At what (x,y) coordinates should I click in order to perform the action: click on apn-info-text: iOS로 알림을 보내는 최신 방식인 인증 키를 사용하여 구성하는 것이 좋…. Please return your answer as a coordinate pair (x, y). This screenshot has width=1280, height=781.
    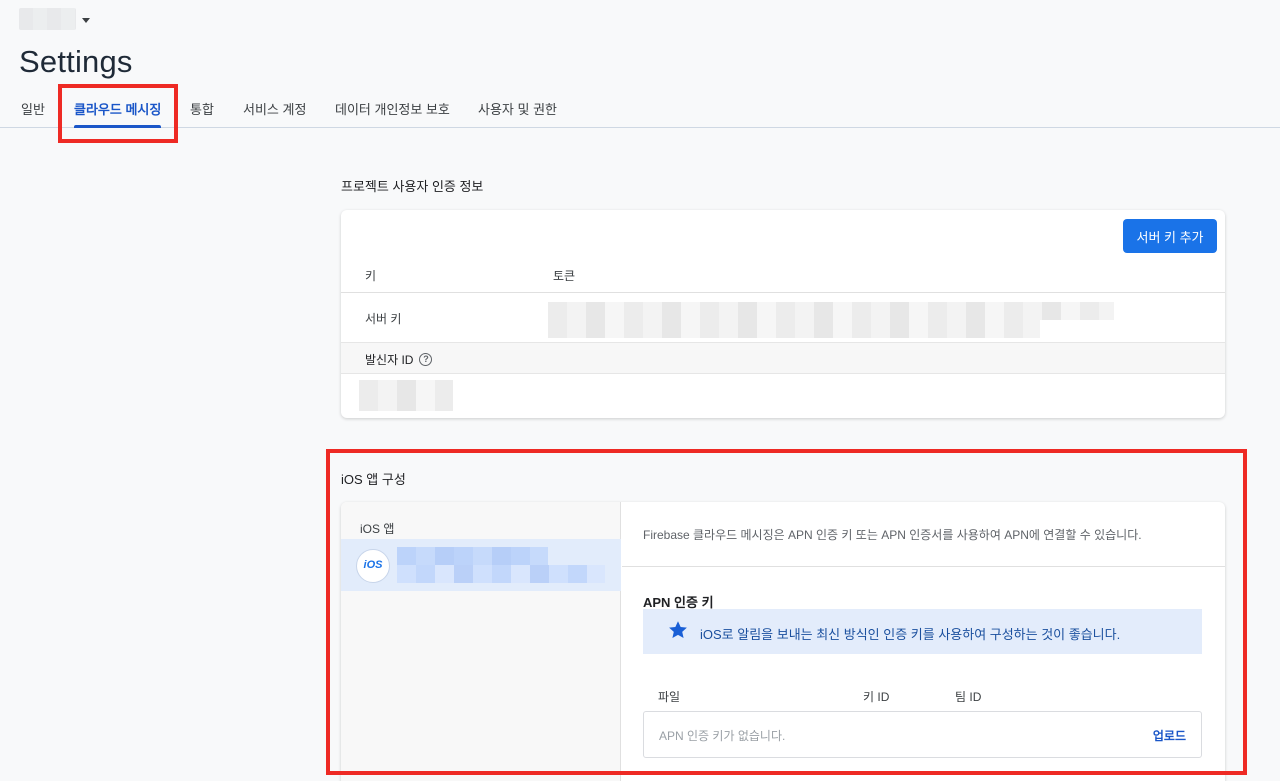
    Looking at the image, I should click on (910, 634).